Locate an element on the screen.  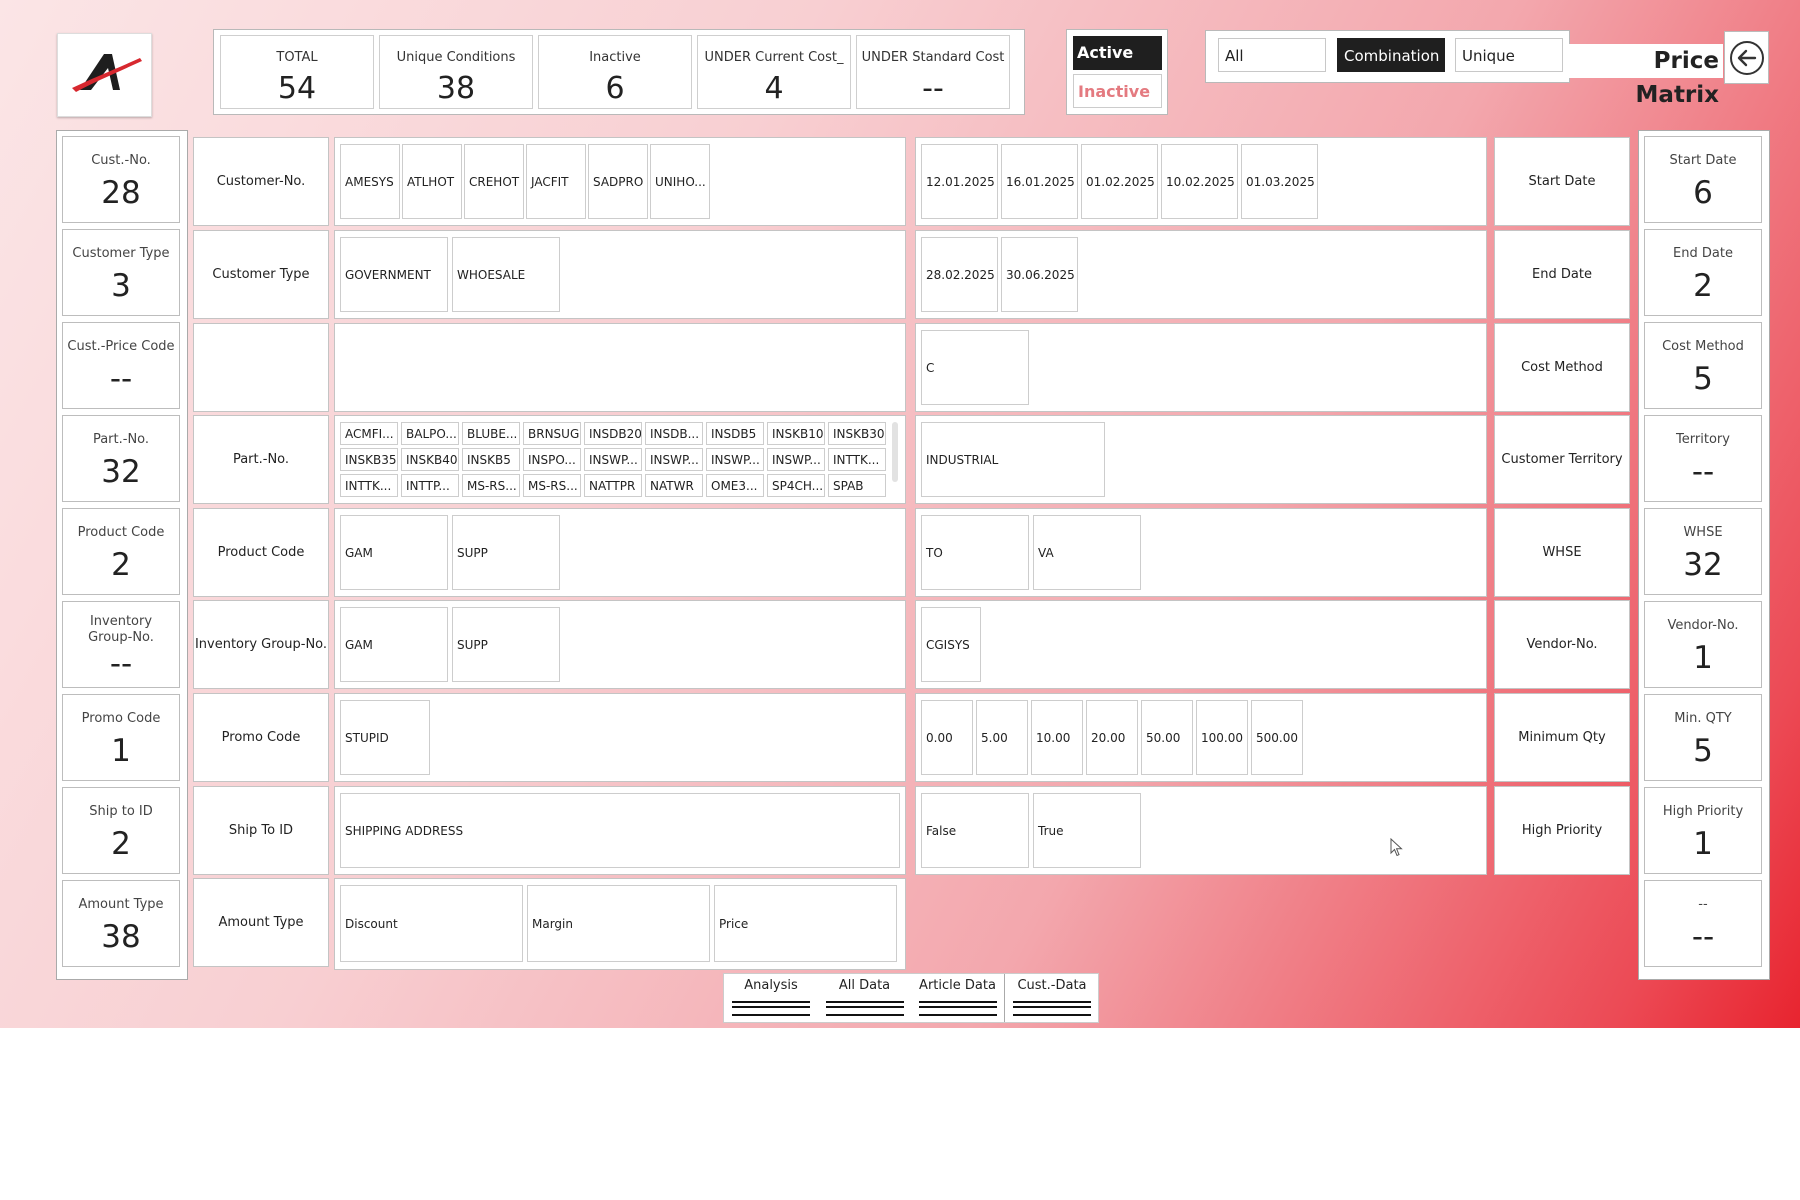
mode-combination-button: Combination is located at coordinates (1391, 55).